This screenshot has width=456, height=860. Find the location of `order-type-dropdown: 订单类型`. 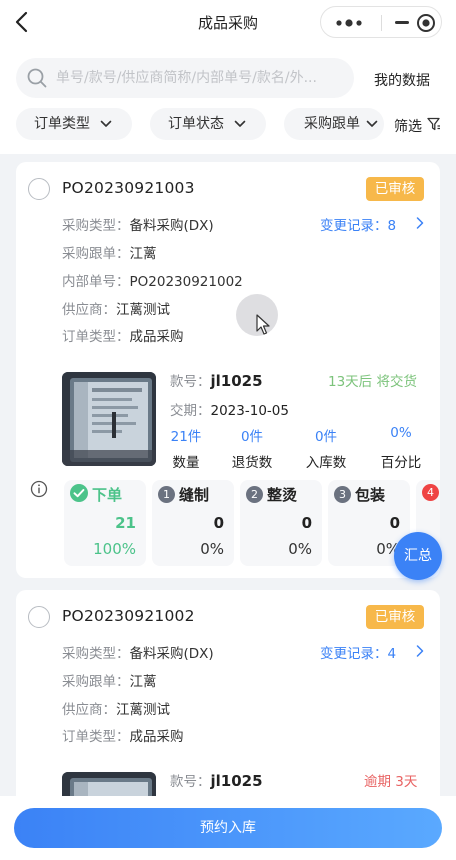

order-type-dropdown: 订单类型 is located at coordinates (74, 124).